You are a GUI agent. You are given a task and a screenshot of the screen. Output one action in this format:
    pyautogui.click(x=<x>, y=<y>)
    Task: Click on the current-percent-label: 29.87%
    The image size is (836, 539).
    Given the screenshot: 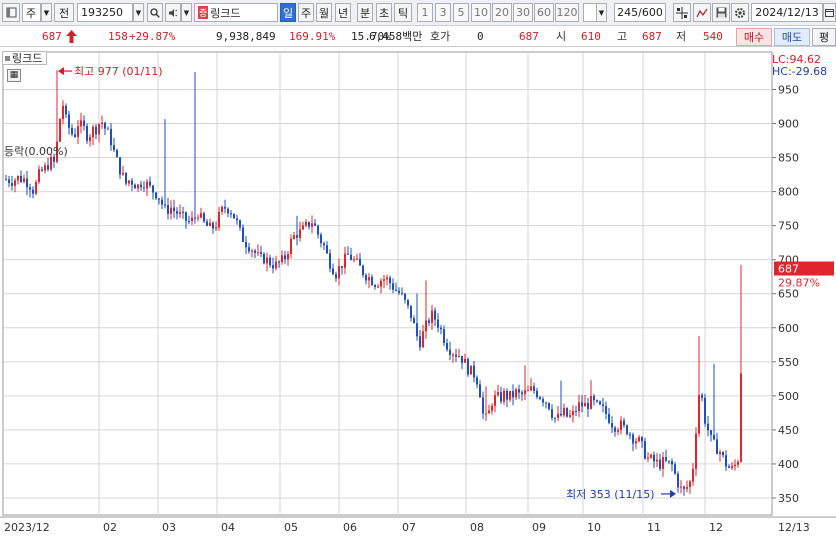 What is the action you would take?
    pyautogui.click(x=799, y=283)
    